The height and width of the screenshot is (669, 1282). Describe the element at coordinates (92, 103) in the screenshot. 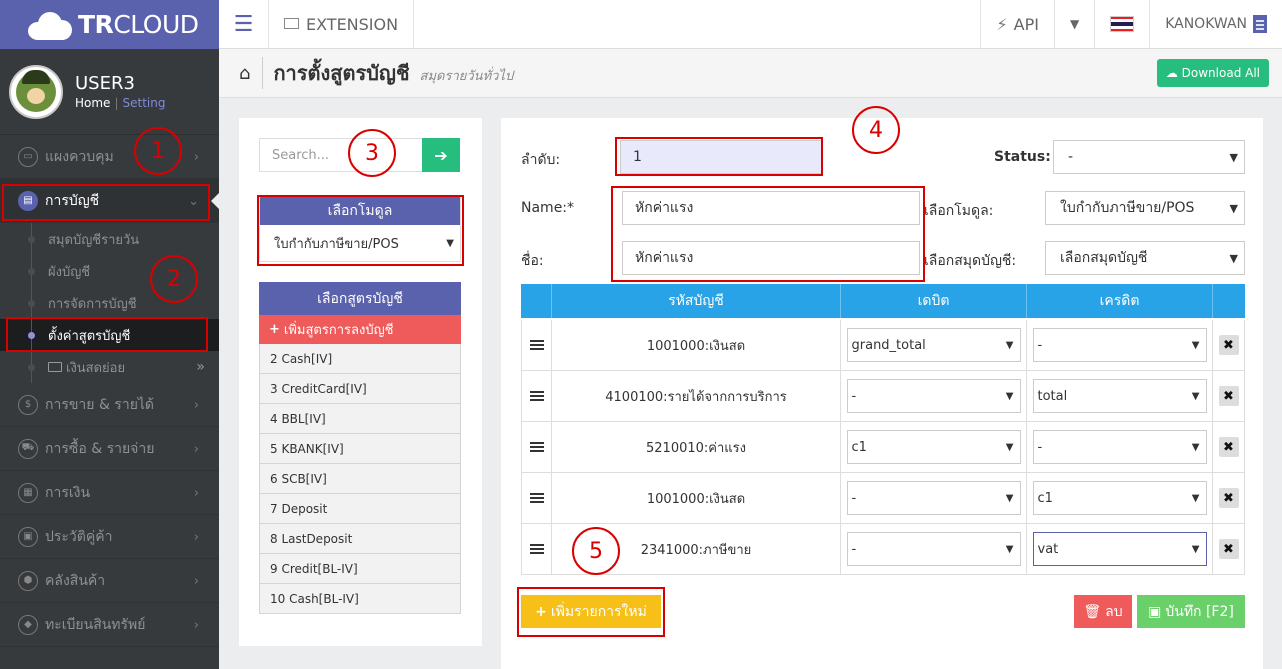

I see `home-link: Home` at that location.